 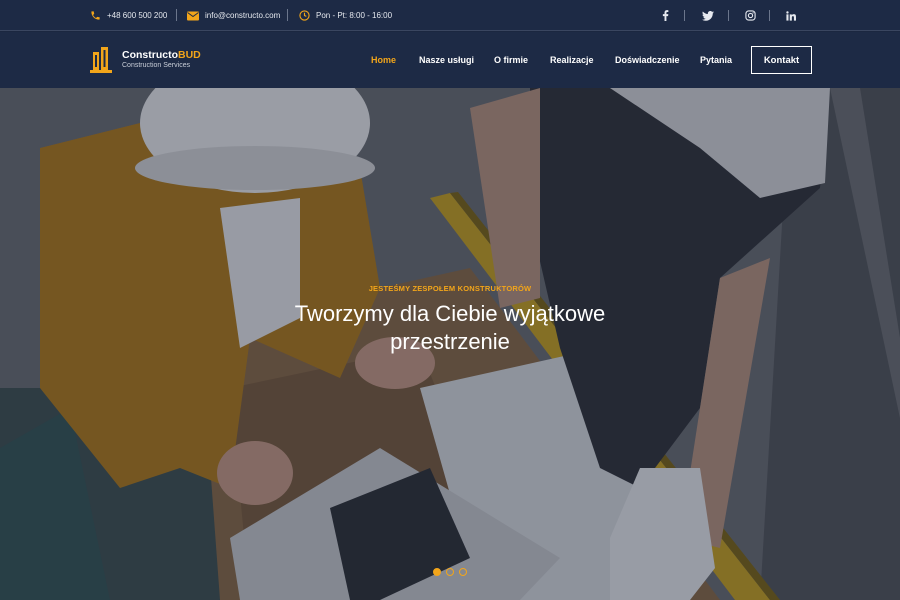 What do you see at coordinates (304, 15) in the screenshot?
I see `clock-icon` at bounding box center [304, 15].